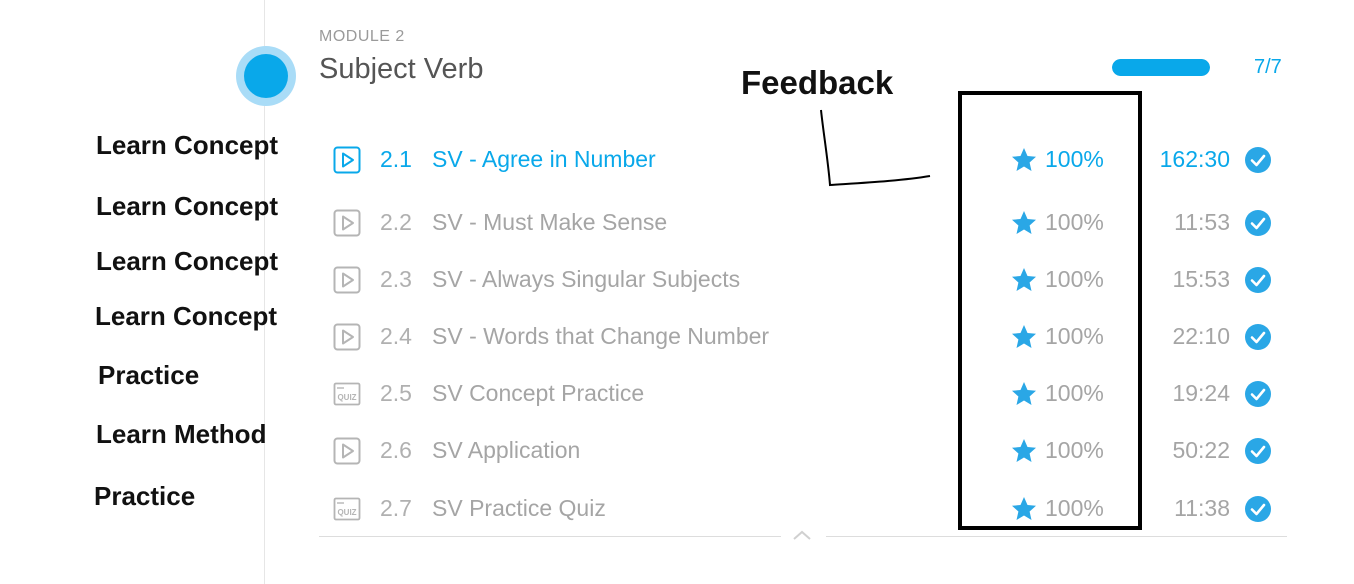  I want to click on lesson-number: 2.7, so click(396, 508).